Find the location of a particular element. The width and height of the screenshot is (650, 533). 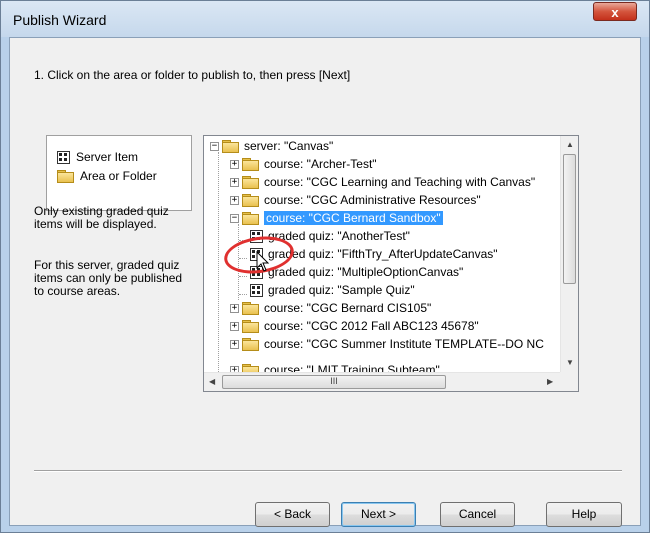

tree-node-course: + course: "CGC Bernard CIS105" is located at coordinates (330, 308).